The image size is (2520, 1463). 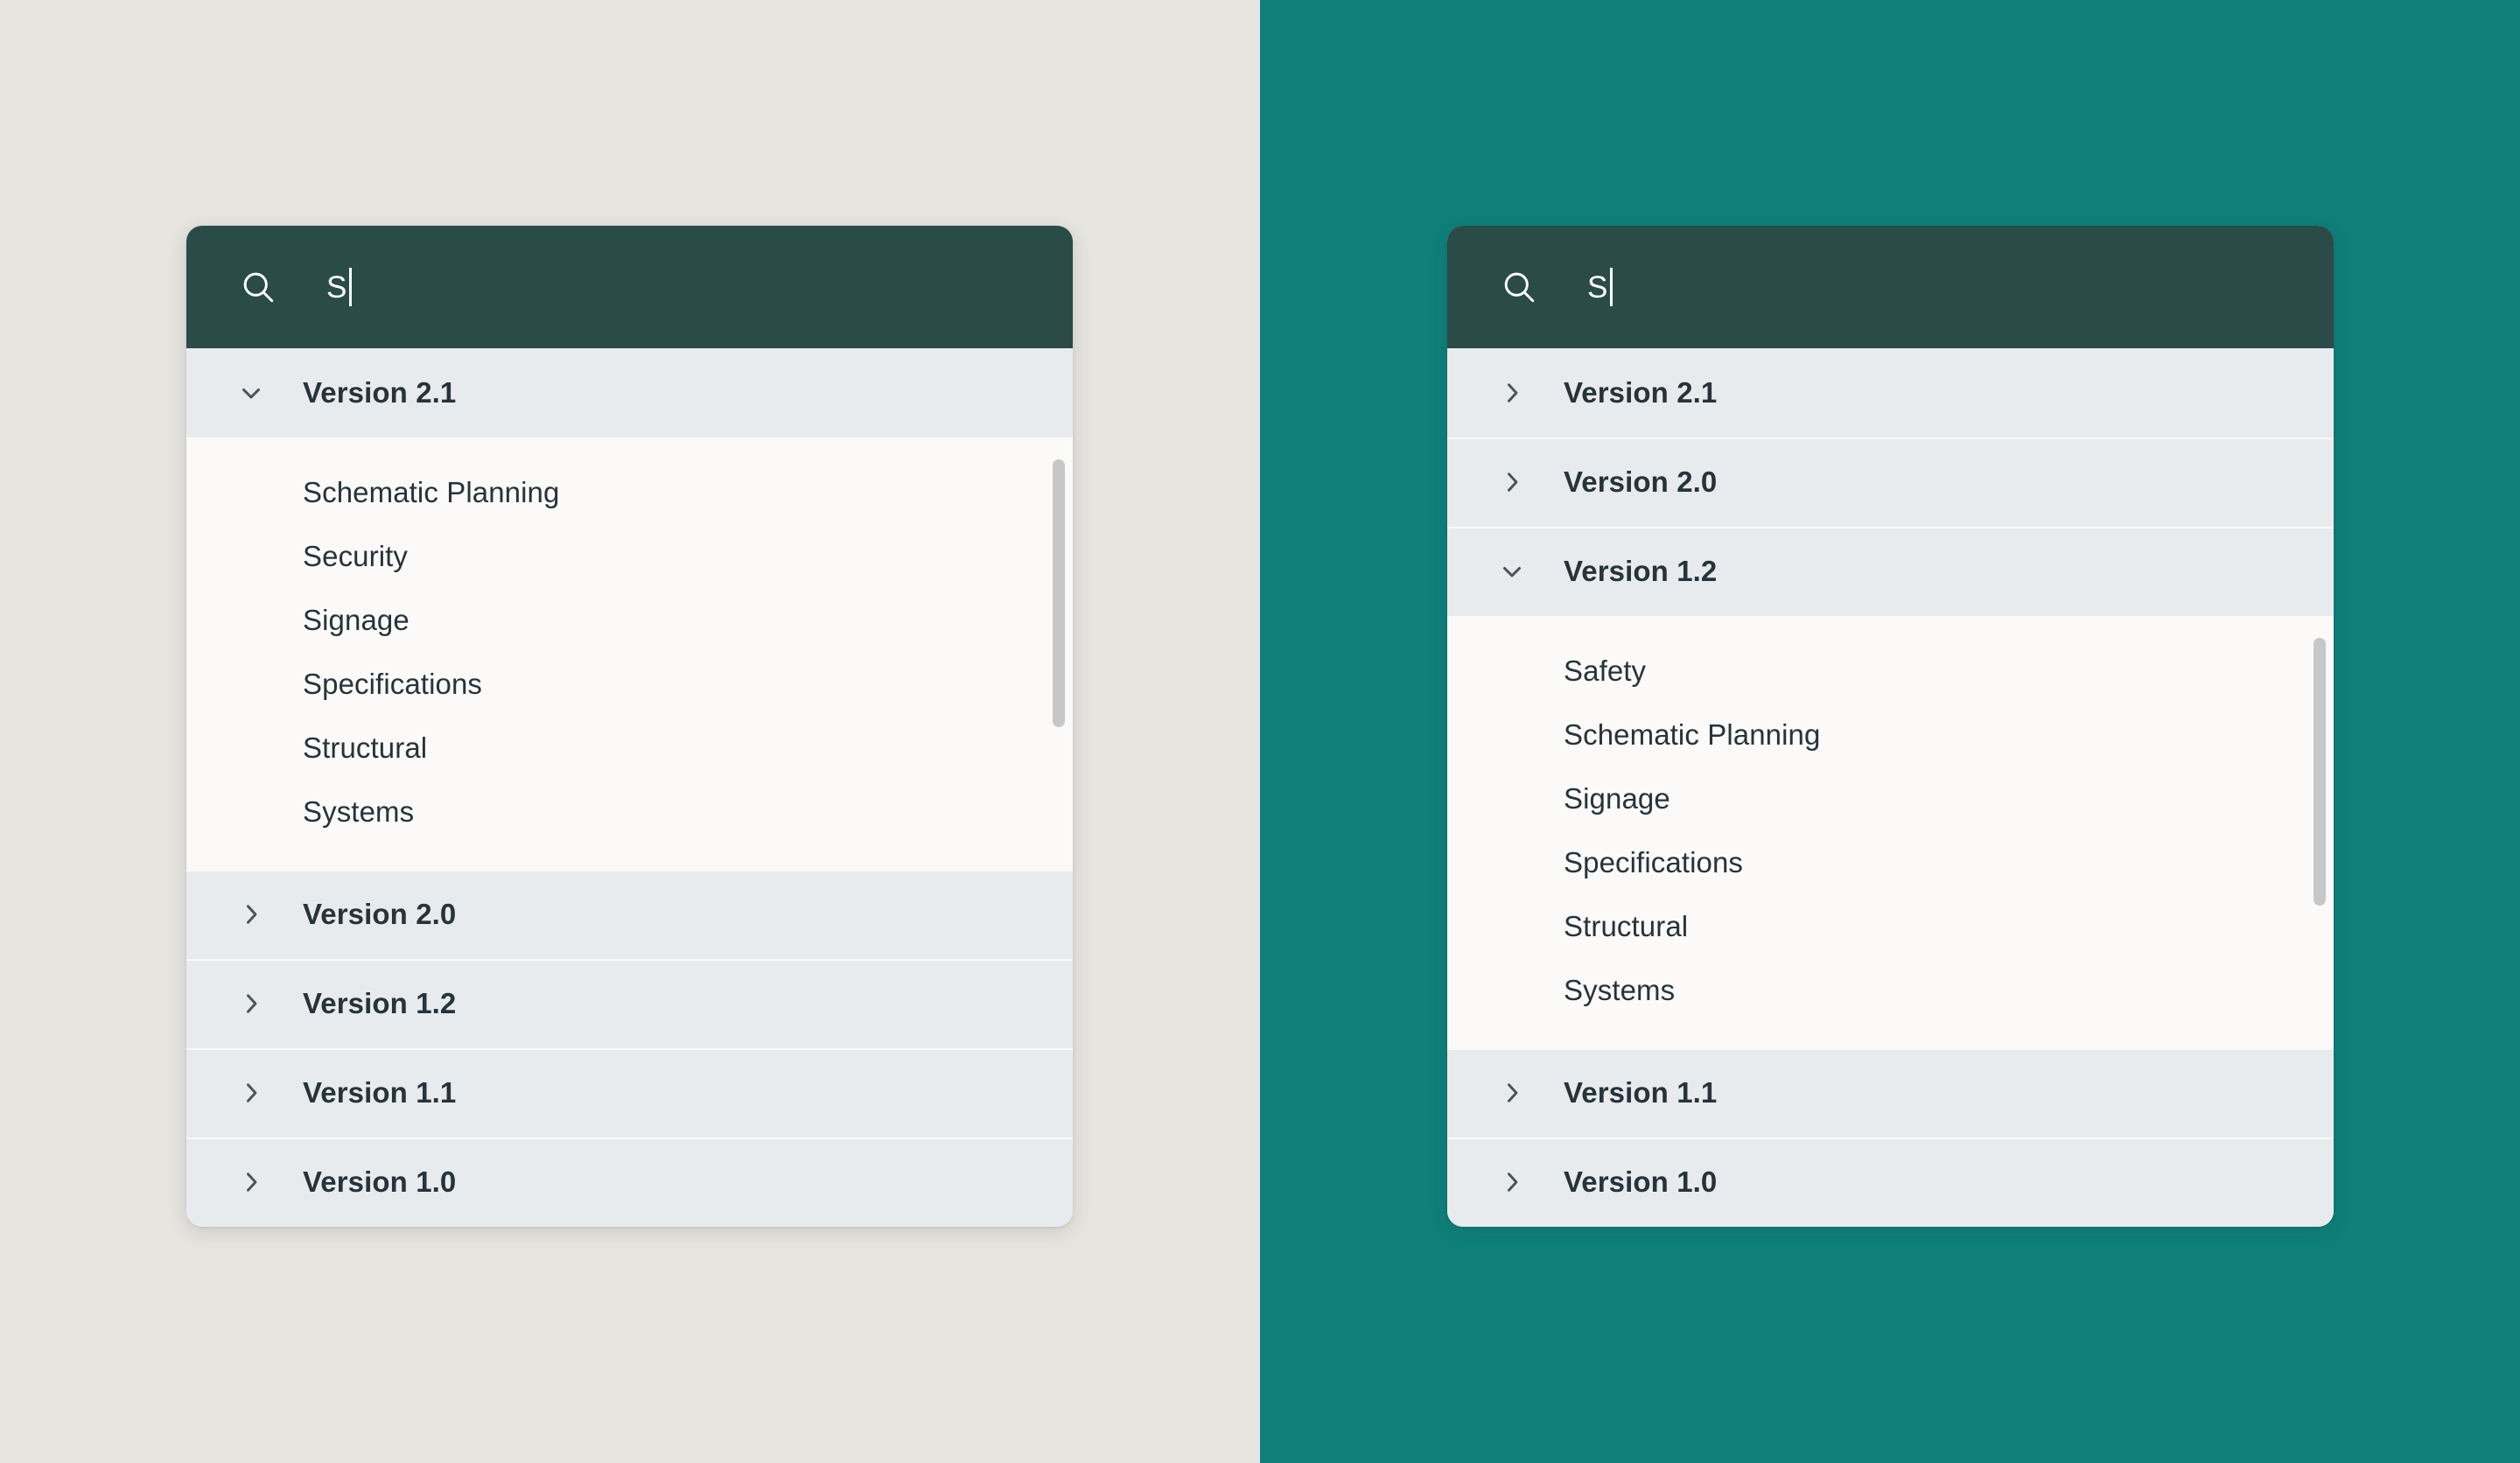 I want to click on list-item: Safety, so click(x=1890, y=671).